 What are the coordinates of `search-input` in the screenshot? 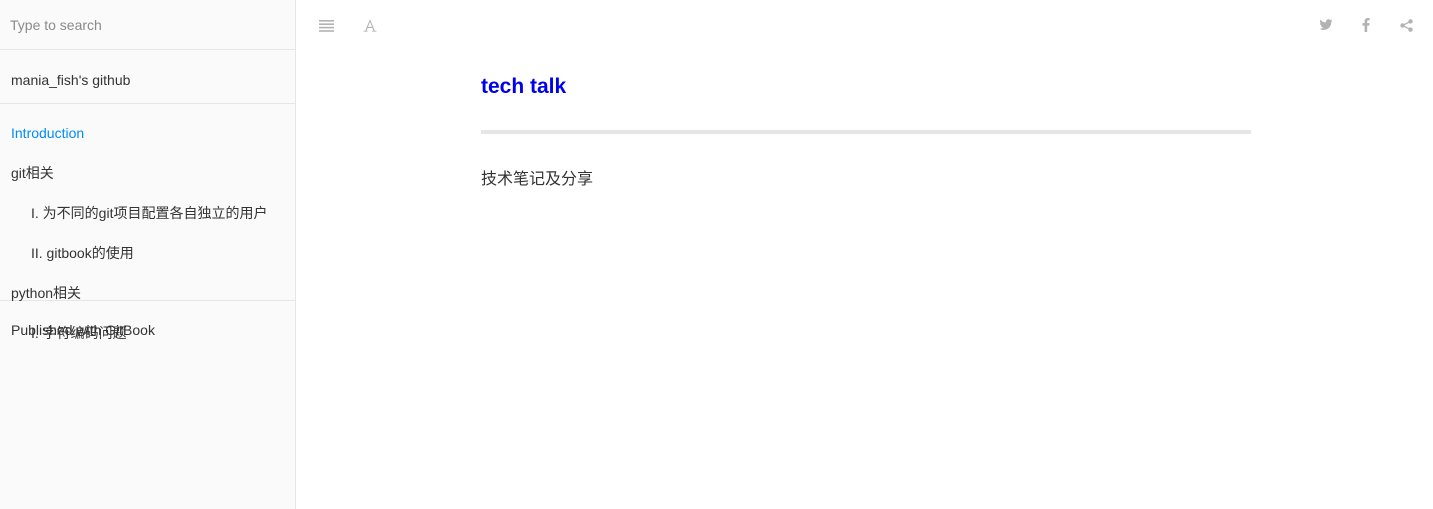 It's located at (147, 24).